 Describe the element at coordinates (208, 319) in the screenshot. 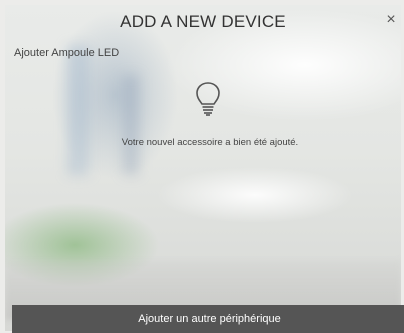

I see `add-another-device-button: Ajouter un autre périphérique` at that location.